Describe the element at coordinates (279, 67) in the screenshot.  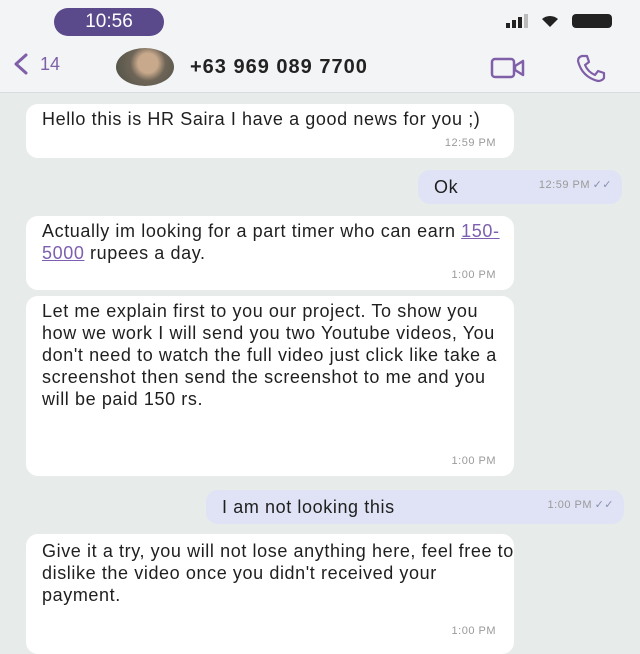
I see `contact-name: +63 969 089 7700` at that location.